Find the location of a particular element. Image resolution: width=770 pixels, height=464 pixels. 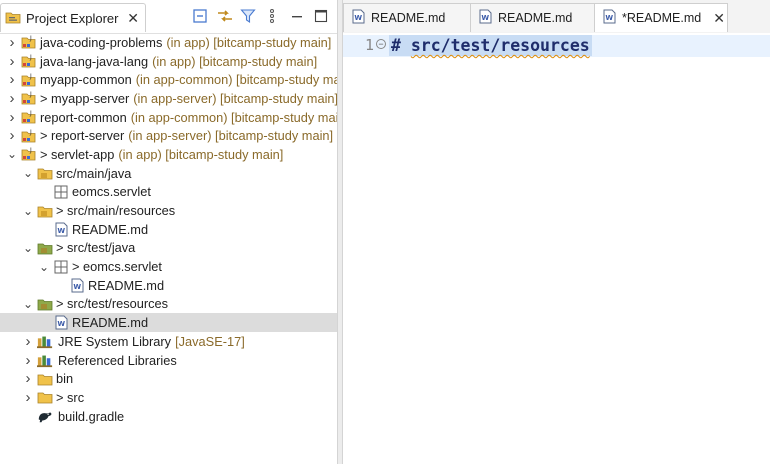

item-name: src is located at coordinates (76, 397).